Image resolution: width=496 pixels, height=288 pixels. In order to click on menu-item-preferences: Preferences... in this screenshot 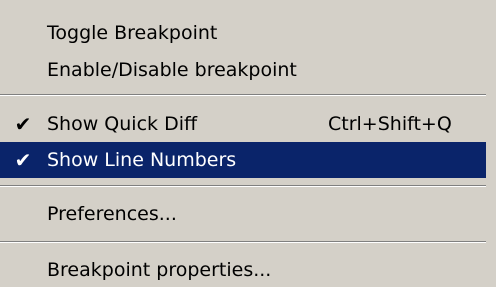, I will do `click(243, 214)`.